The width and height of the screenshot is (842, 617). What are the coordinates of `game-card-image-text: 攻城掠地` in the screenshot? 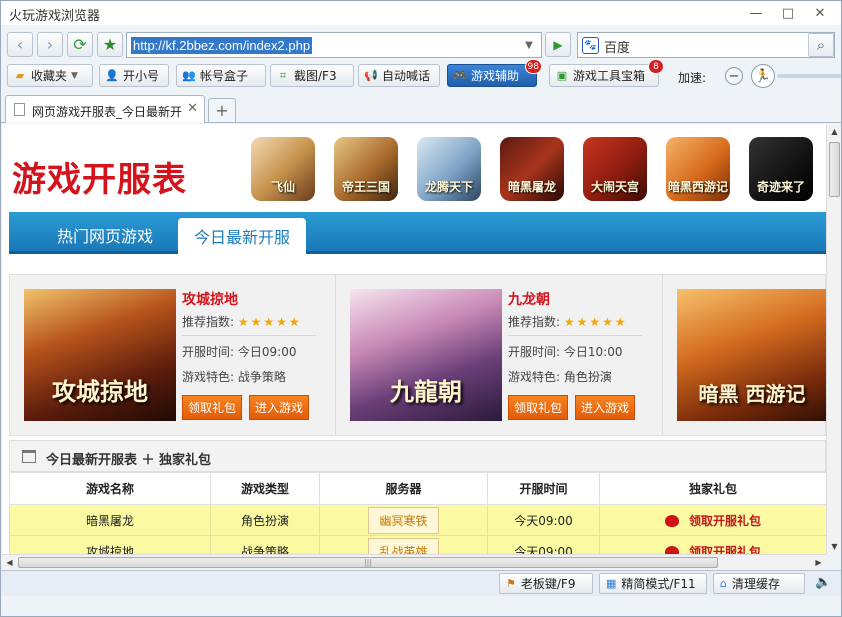 It's located at (100, 392).